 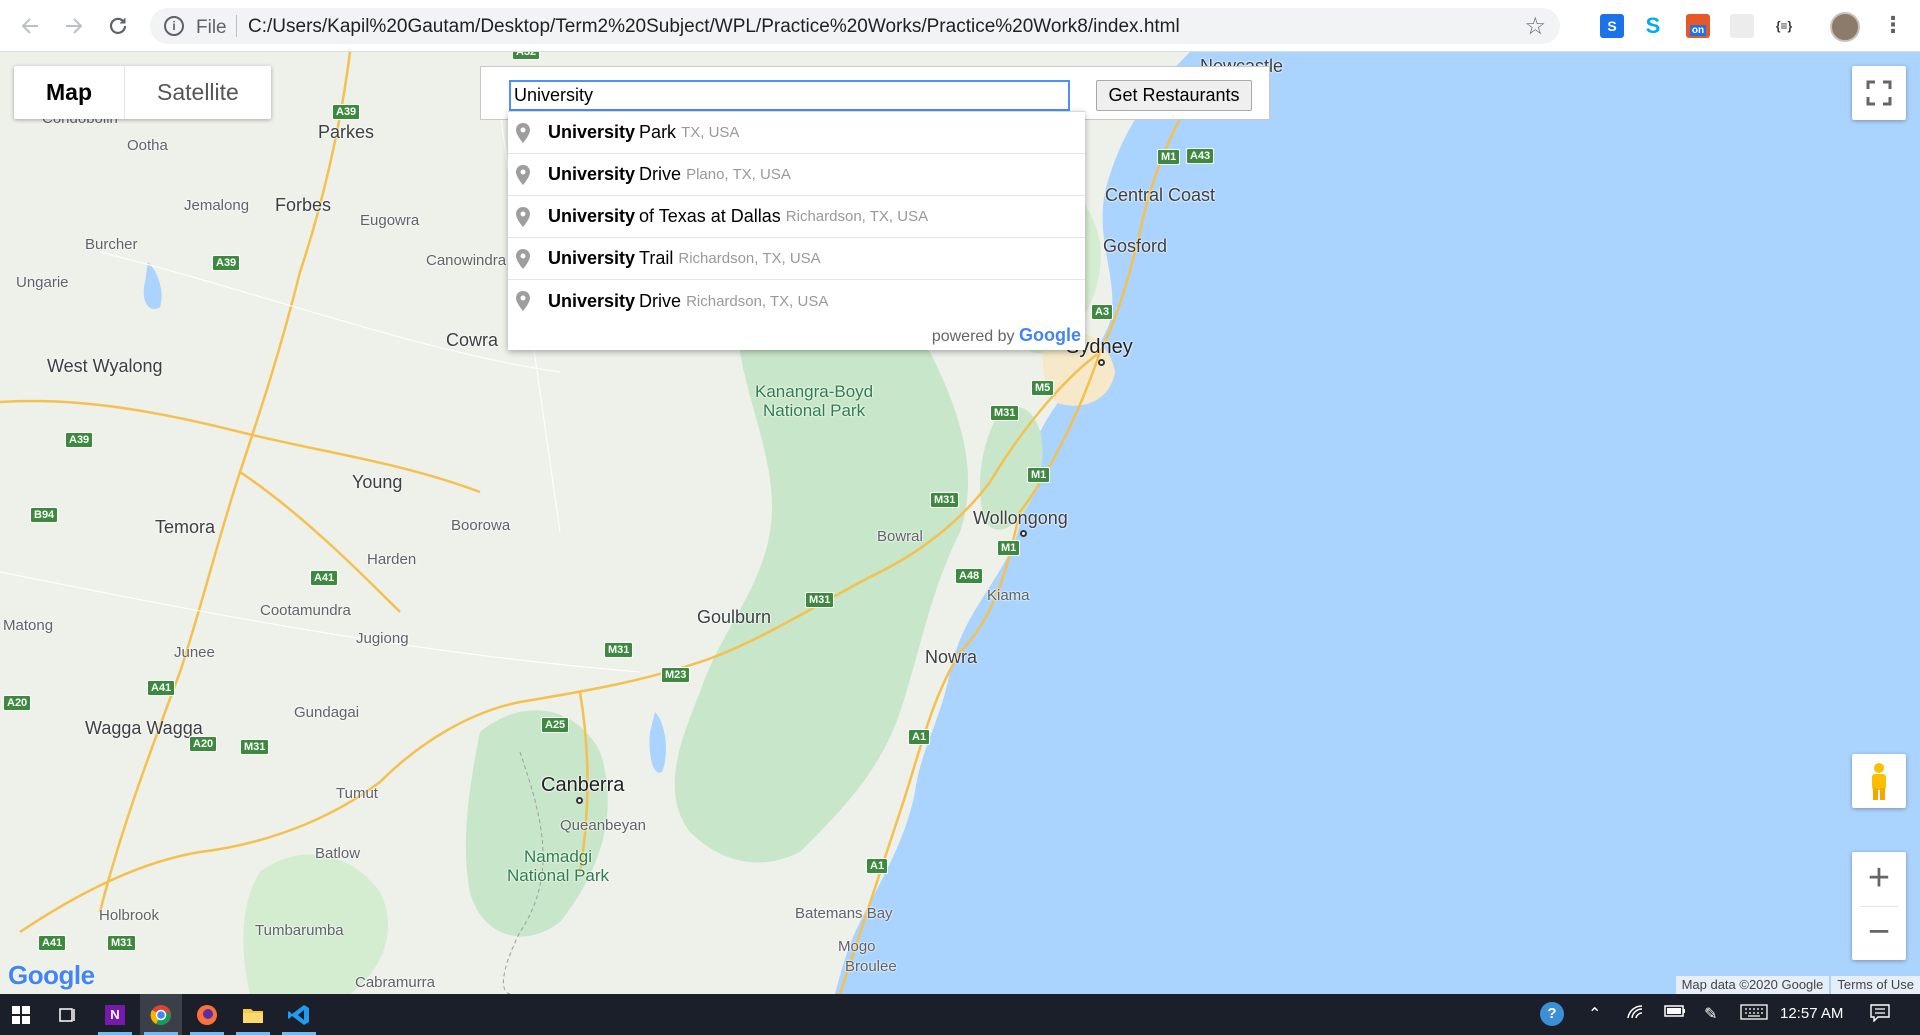 What do you see at coordinates (1535, 26) in the screenshot?
I see `bookmark-star-icon: ☆` at bounding box center [1535, 26].